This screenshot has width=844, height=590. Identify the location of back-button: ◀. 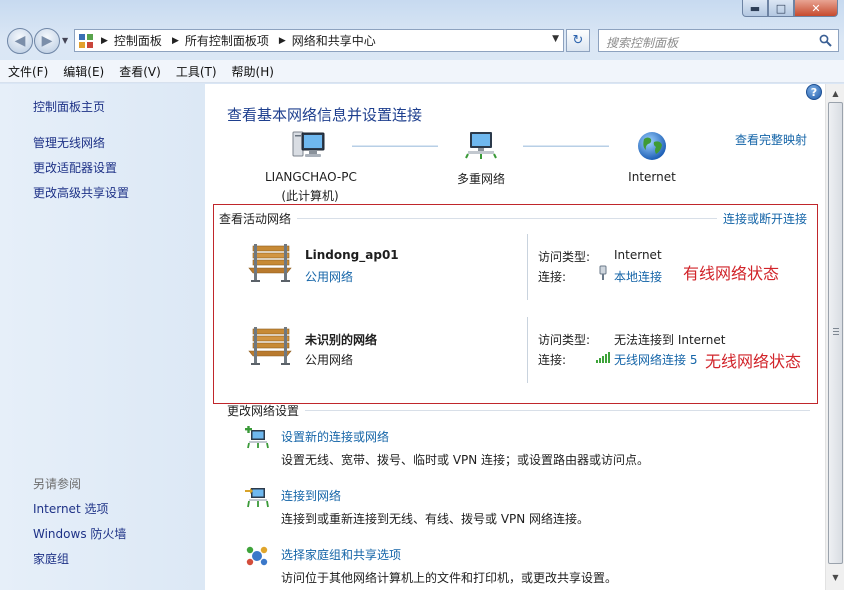
(20, 41).